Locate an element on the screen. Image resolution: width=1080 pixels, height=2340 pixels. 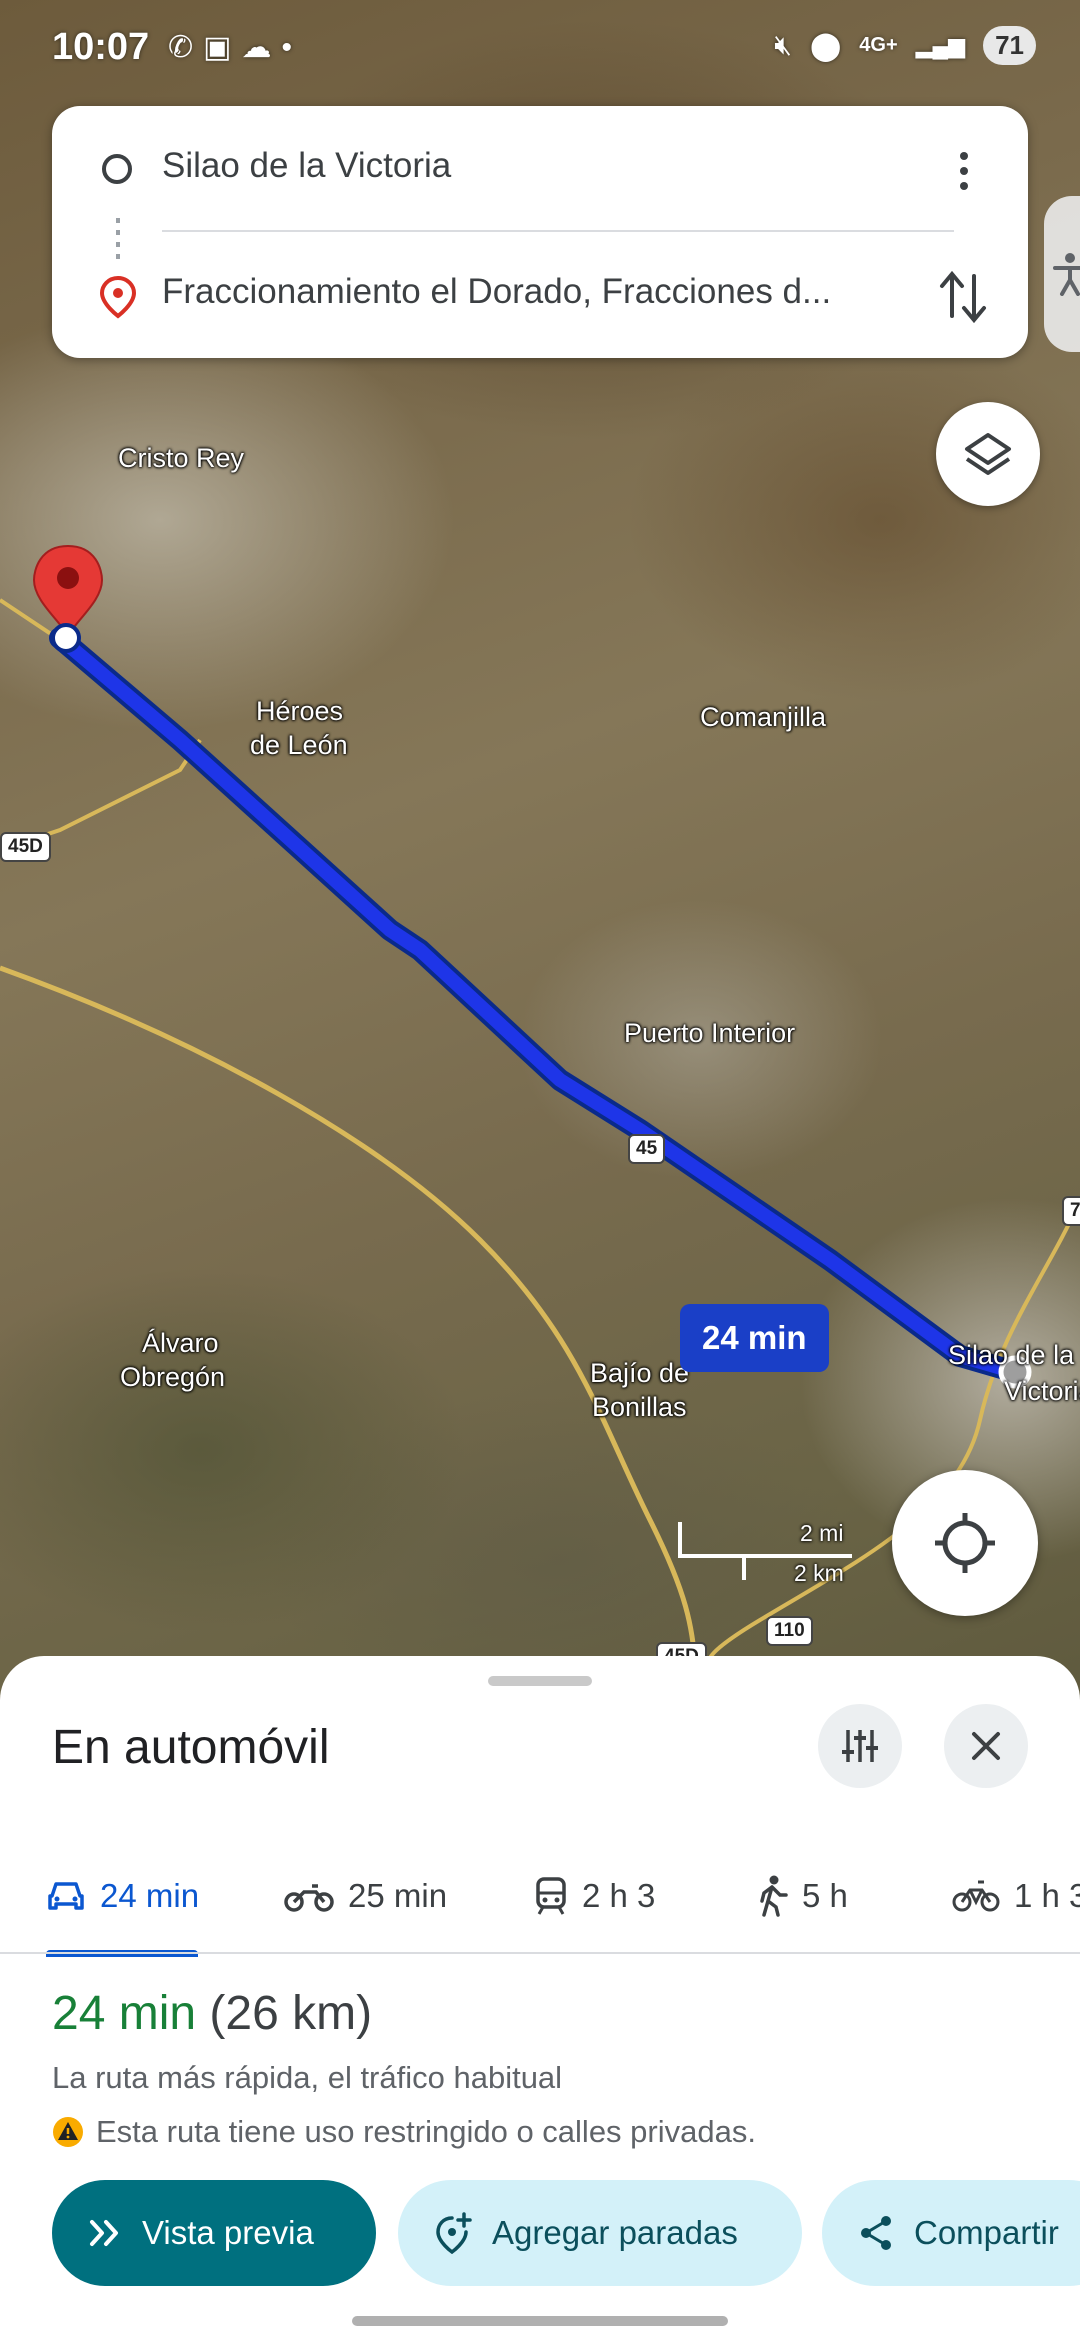
add-stops-button: Agregar paradas is located at coordinates (600, 2233).